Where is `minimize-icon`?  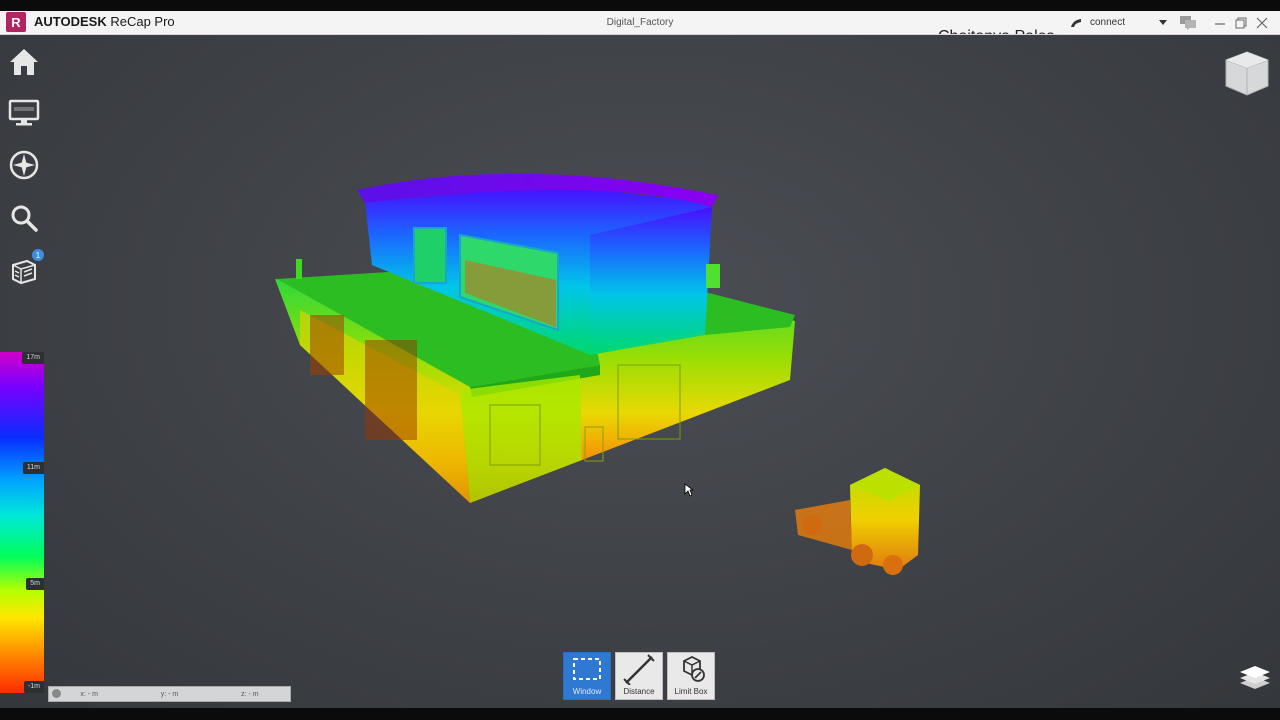 minimize-icon is located at coordinates (1220, 24).